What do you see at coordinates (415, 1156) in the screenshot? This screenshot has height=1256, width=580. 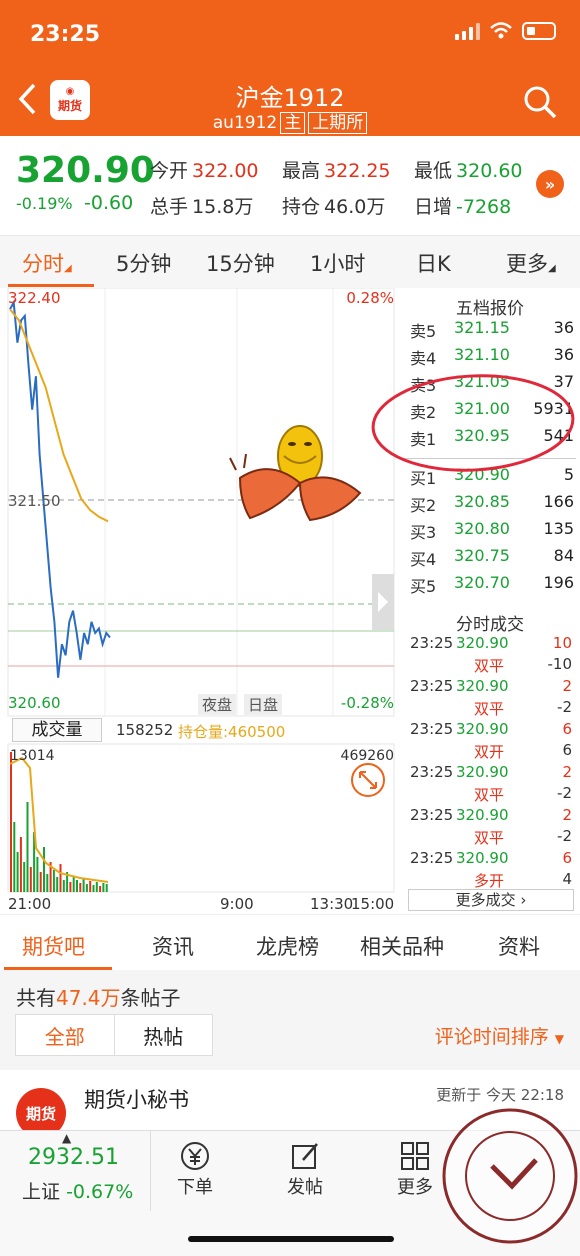 I see `grid-icon` at bounding box center [415, 1156].